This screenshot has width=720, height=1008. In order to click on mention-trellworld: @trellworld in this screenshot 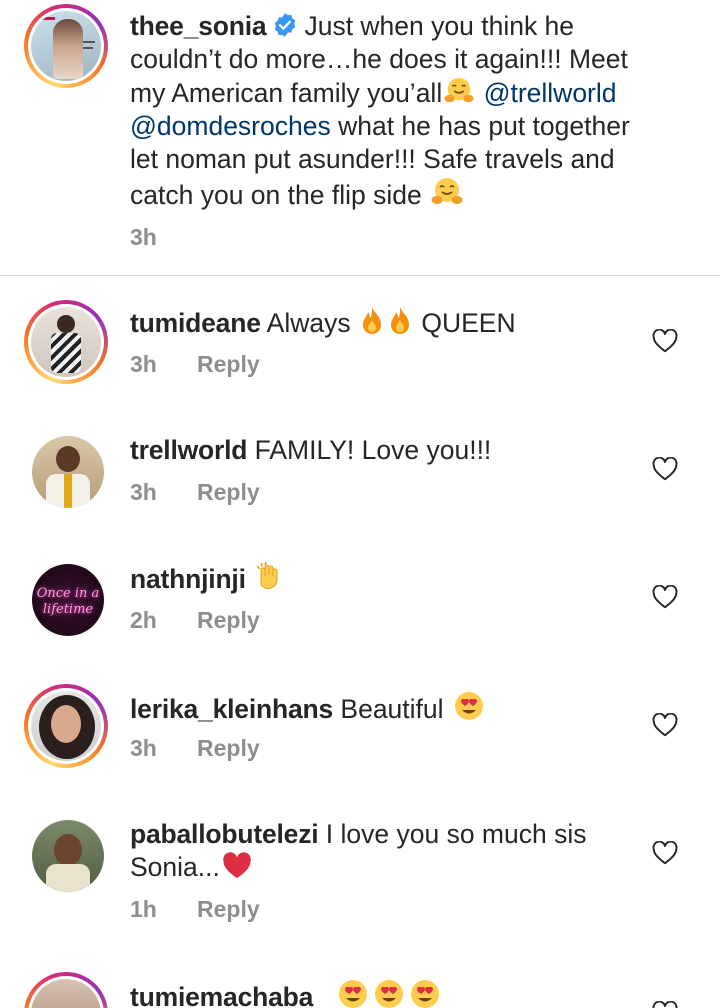, I will do `click(550, 93)`.